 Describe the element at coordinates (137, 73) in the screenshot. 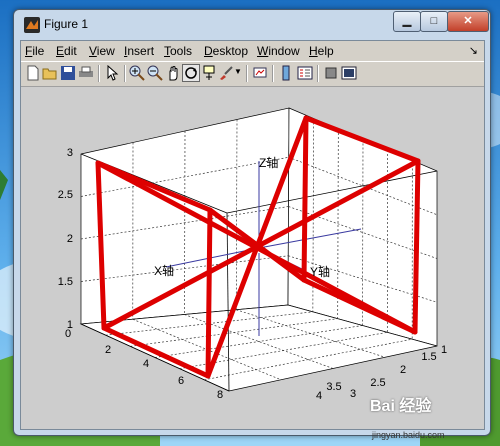

I see `zoom-in-icon` at that location.